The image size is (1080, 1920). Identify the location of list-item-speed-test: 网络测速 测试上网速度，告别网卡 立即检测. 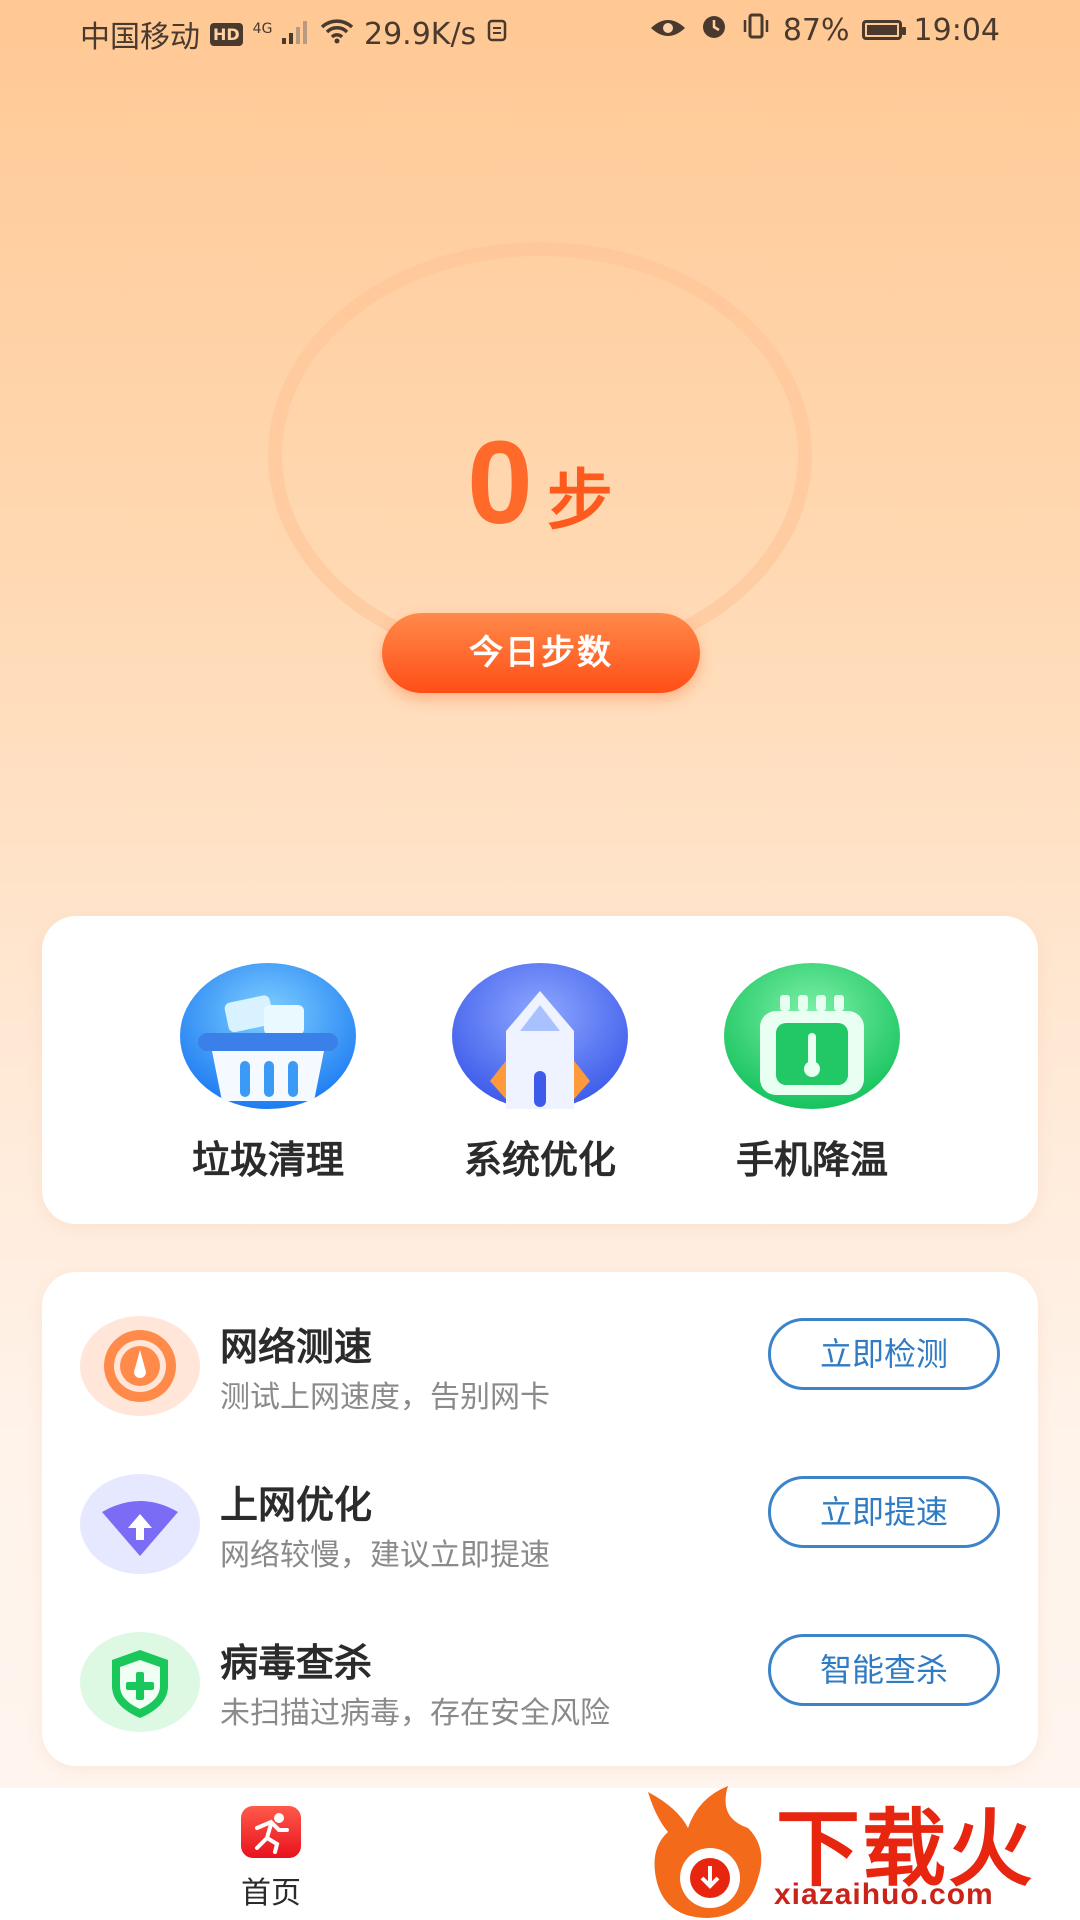
(540, 1372).